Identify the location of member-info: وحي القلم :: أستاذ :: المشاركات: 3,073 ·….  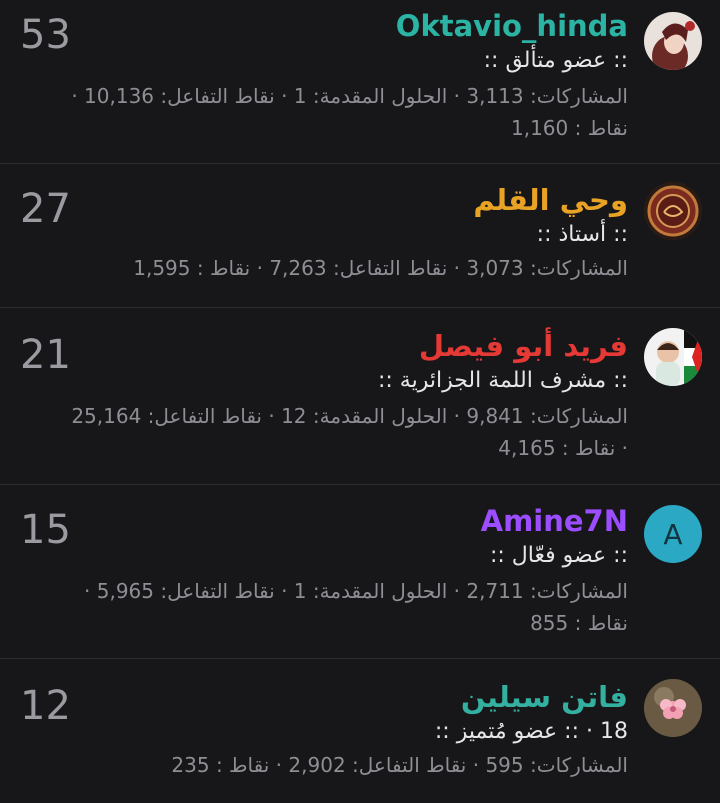
(323, 232).